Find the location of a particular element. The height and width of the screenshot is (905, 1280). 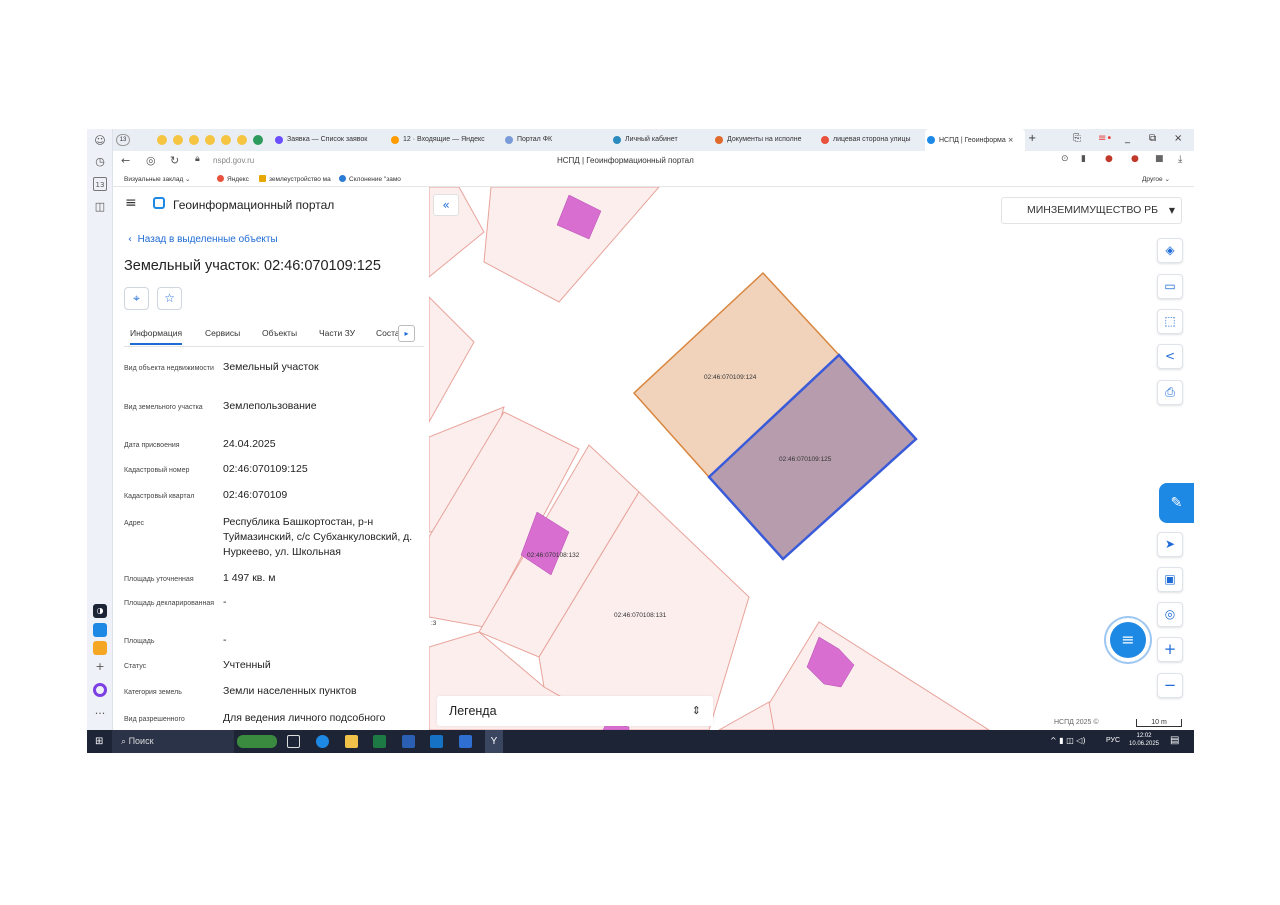

ruler-icon: ▭ is located at coordinates (1170, 286).